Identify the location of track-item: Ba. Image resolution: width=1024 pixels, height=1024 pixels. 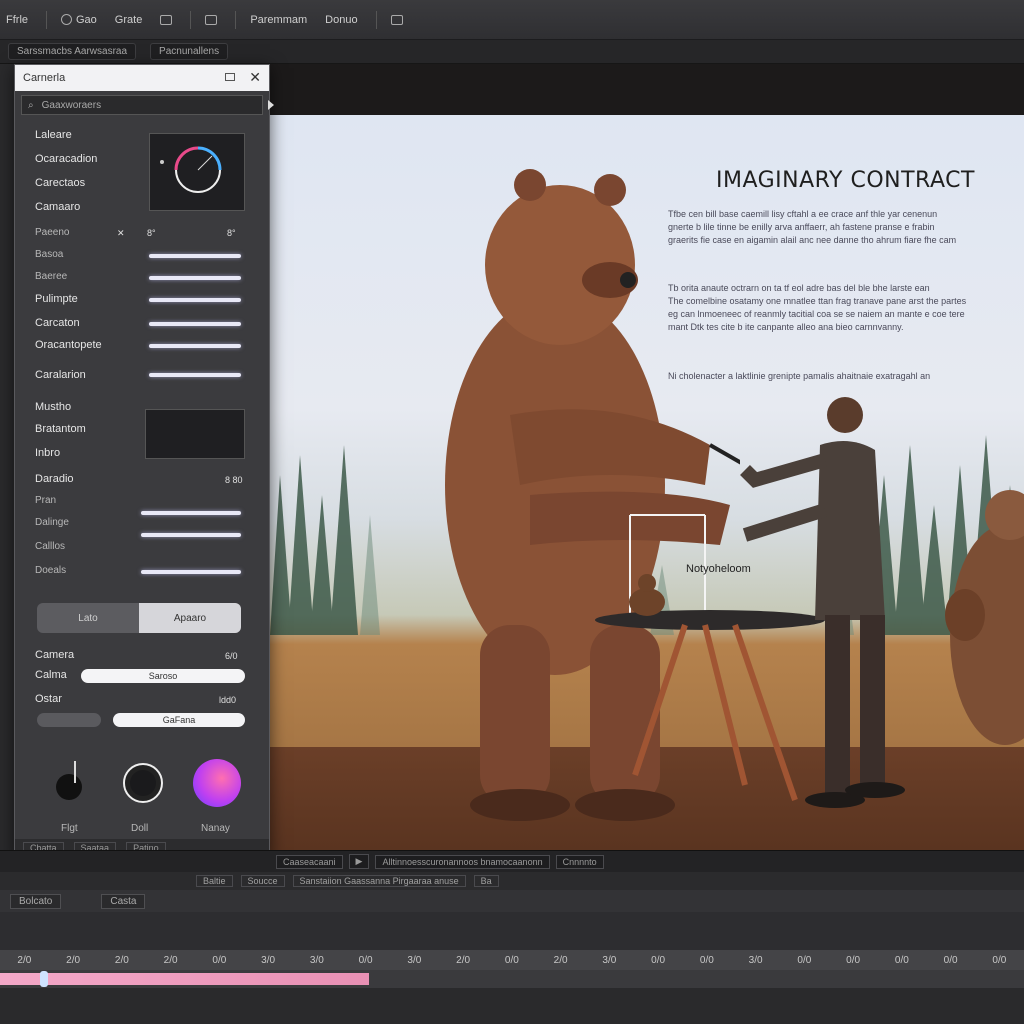
(486, 881).